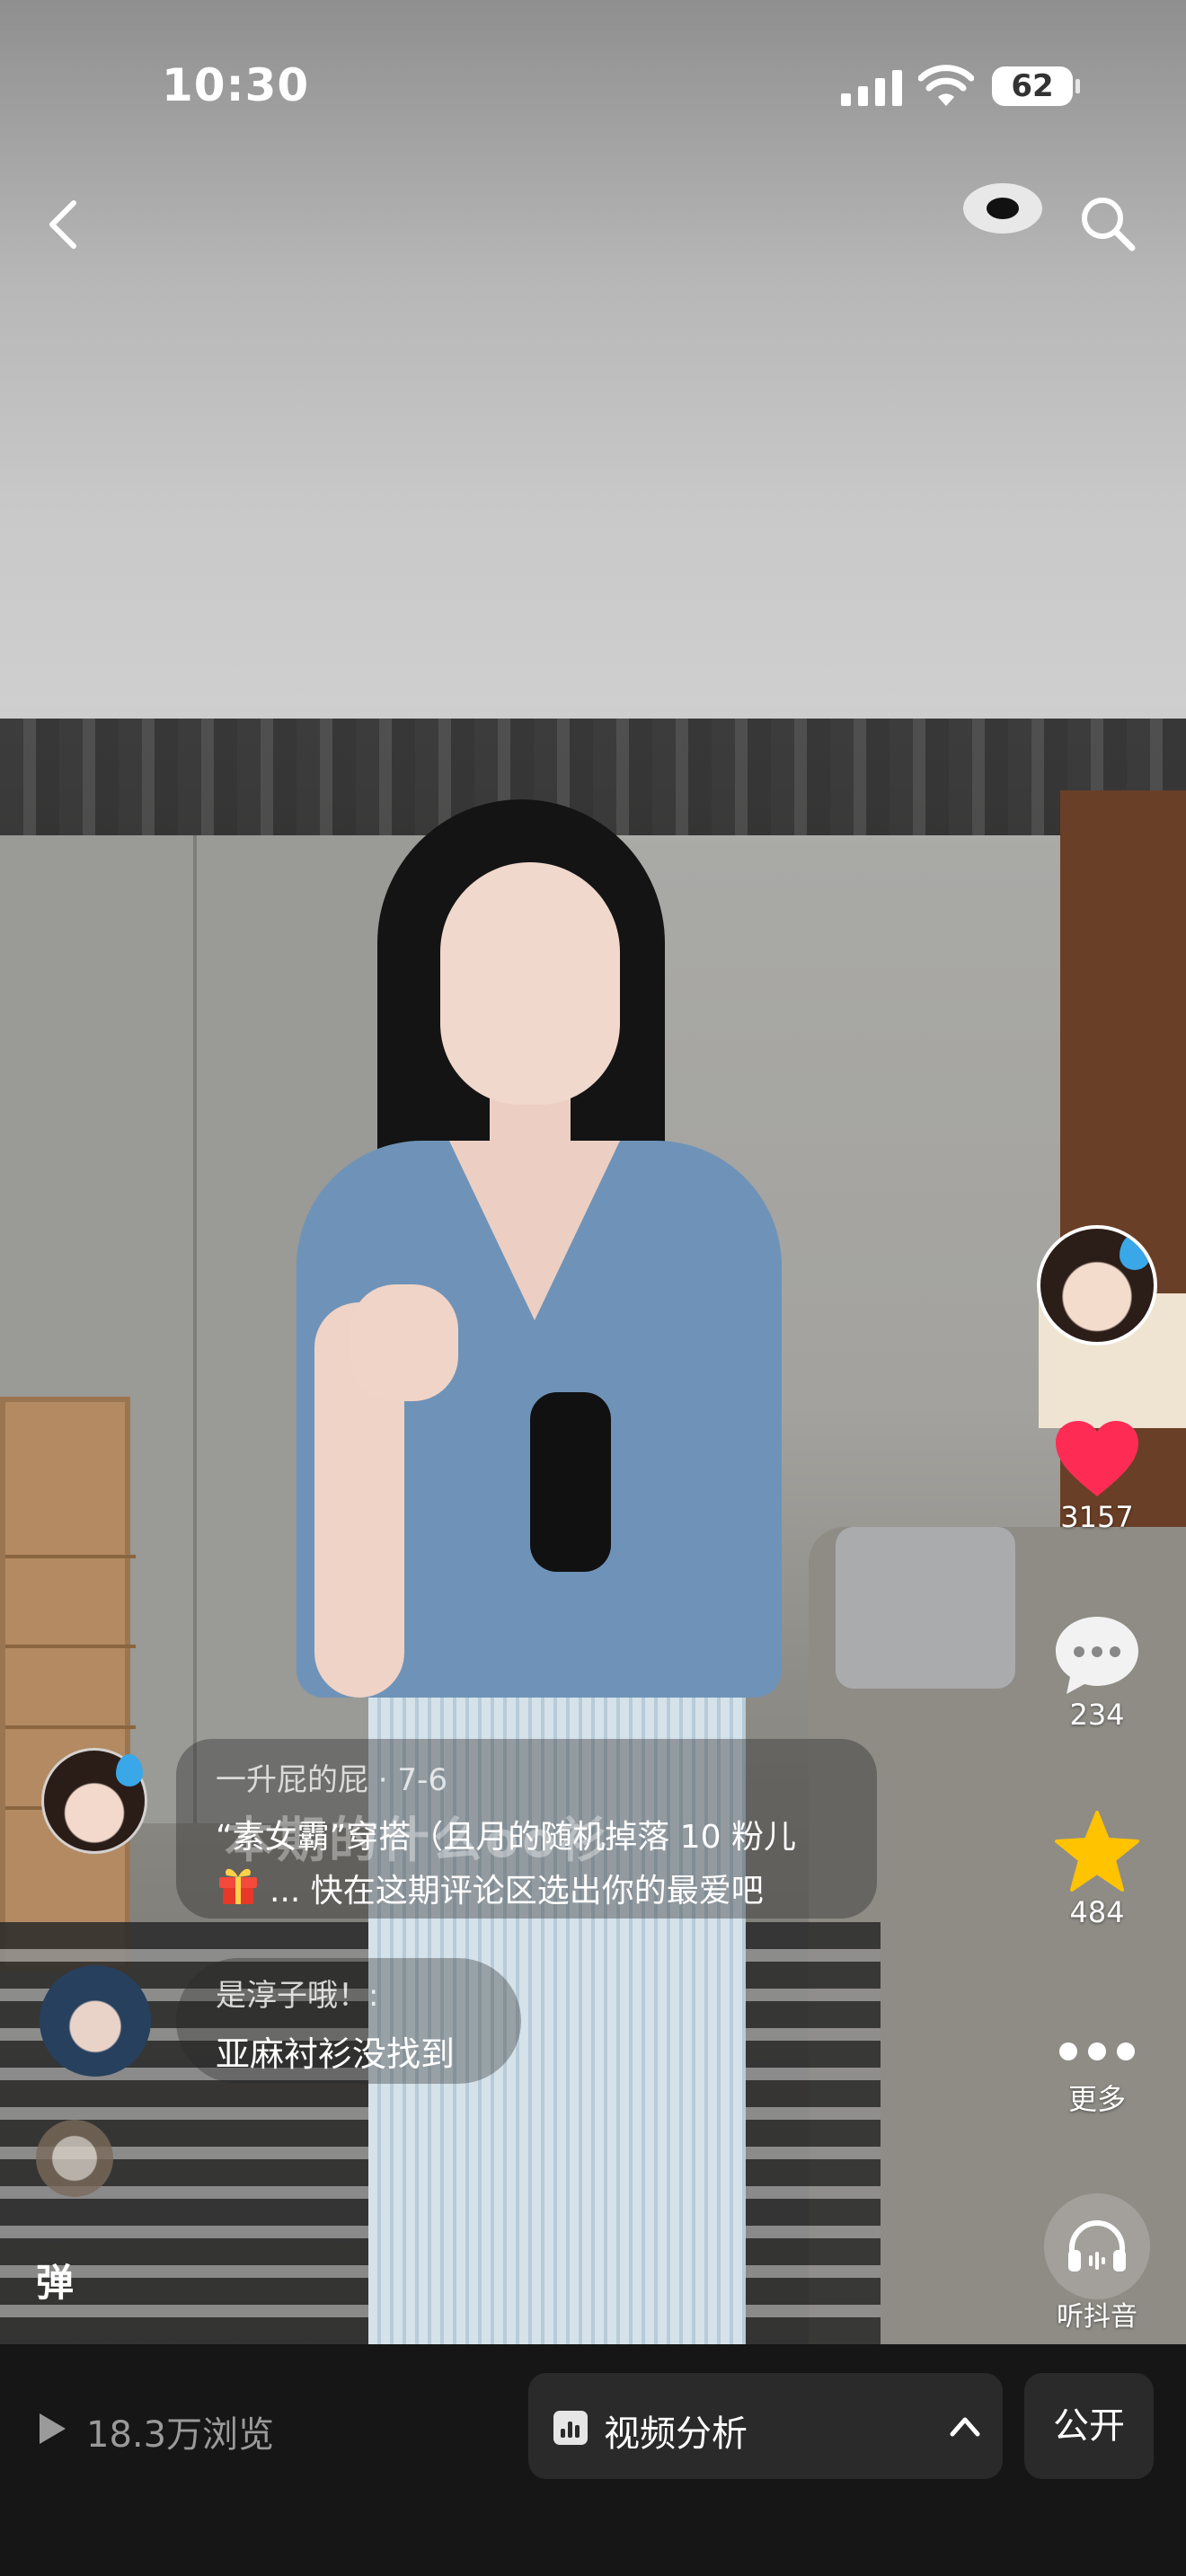 The height and width of the screenshot is (2576, 1186). Describe the element at coordinates (79, 2285) in the screenshot. I see `danmaku-toggle-button: 弹` at that location.